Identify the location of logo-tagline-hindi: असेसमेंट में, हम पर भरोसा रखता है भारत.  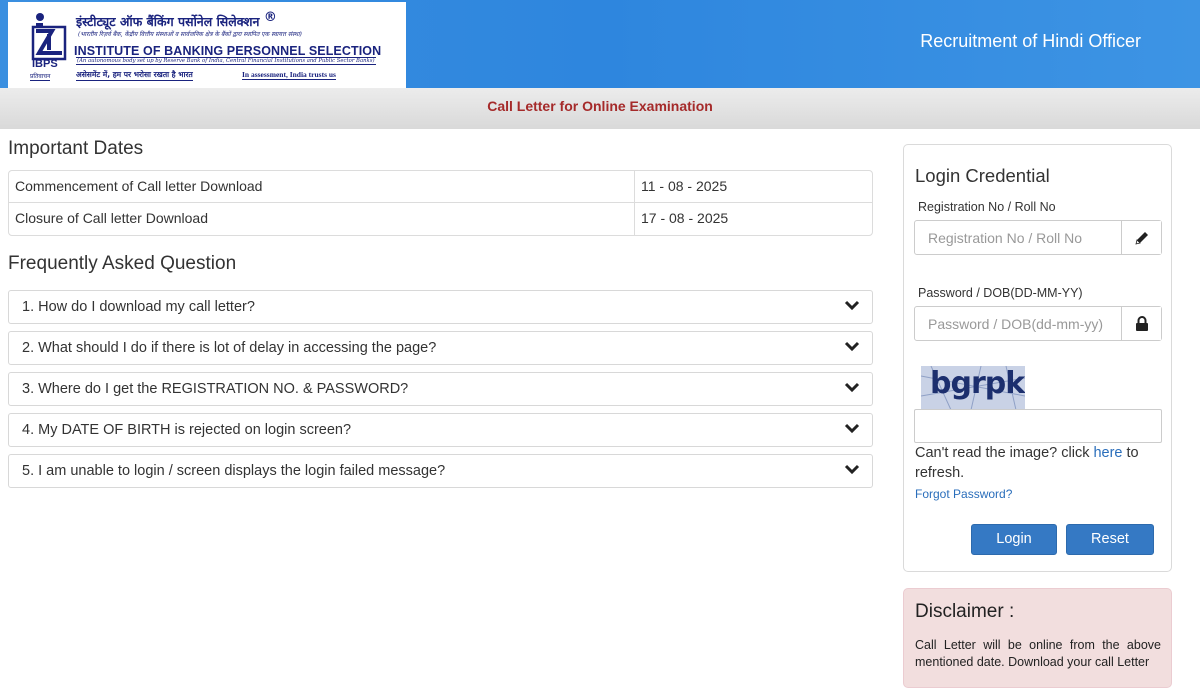
(134, 75).